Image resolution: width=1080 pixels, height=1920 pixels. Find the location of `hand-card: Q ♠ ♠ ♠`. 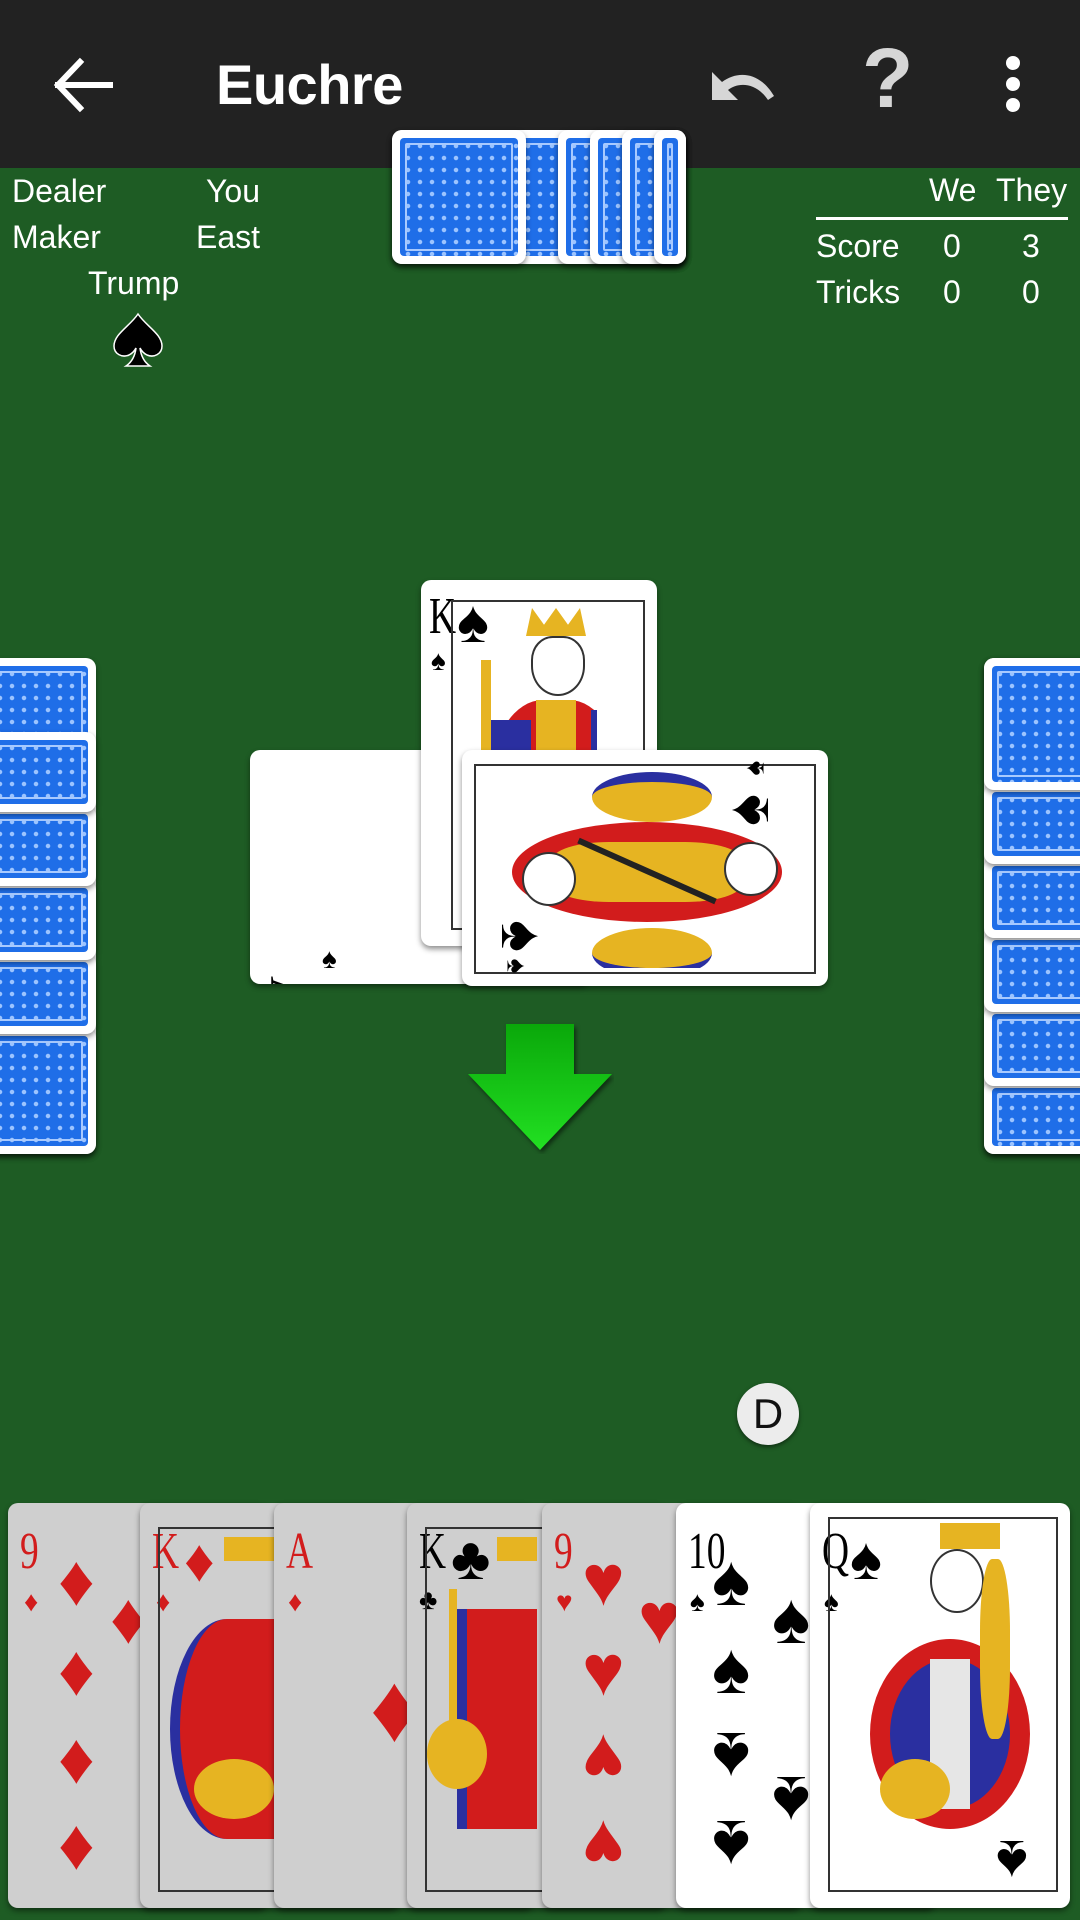

hand-card: Q ♠ ♠ ♠ is located at coordinates (940, 1705).